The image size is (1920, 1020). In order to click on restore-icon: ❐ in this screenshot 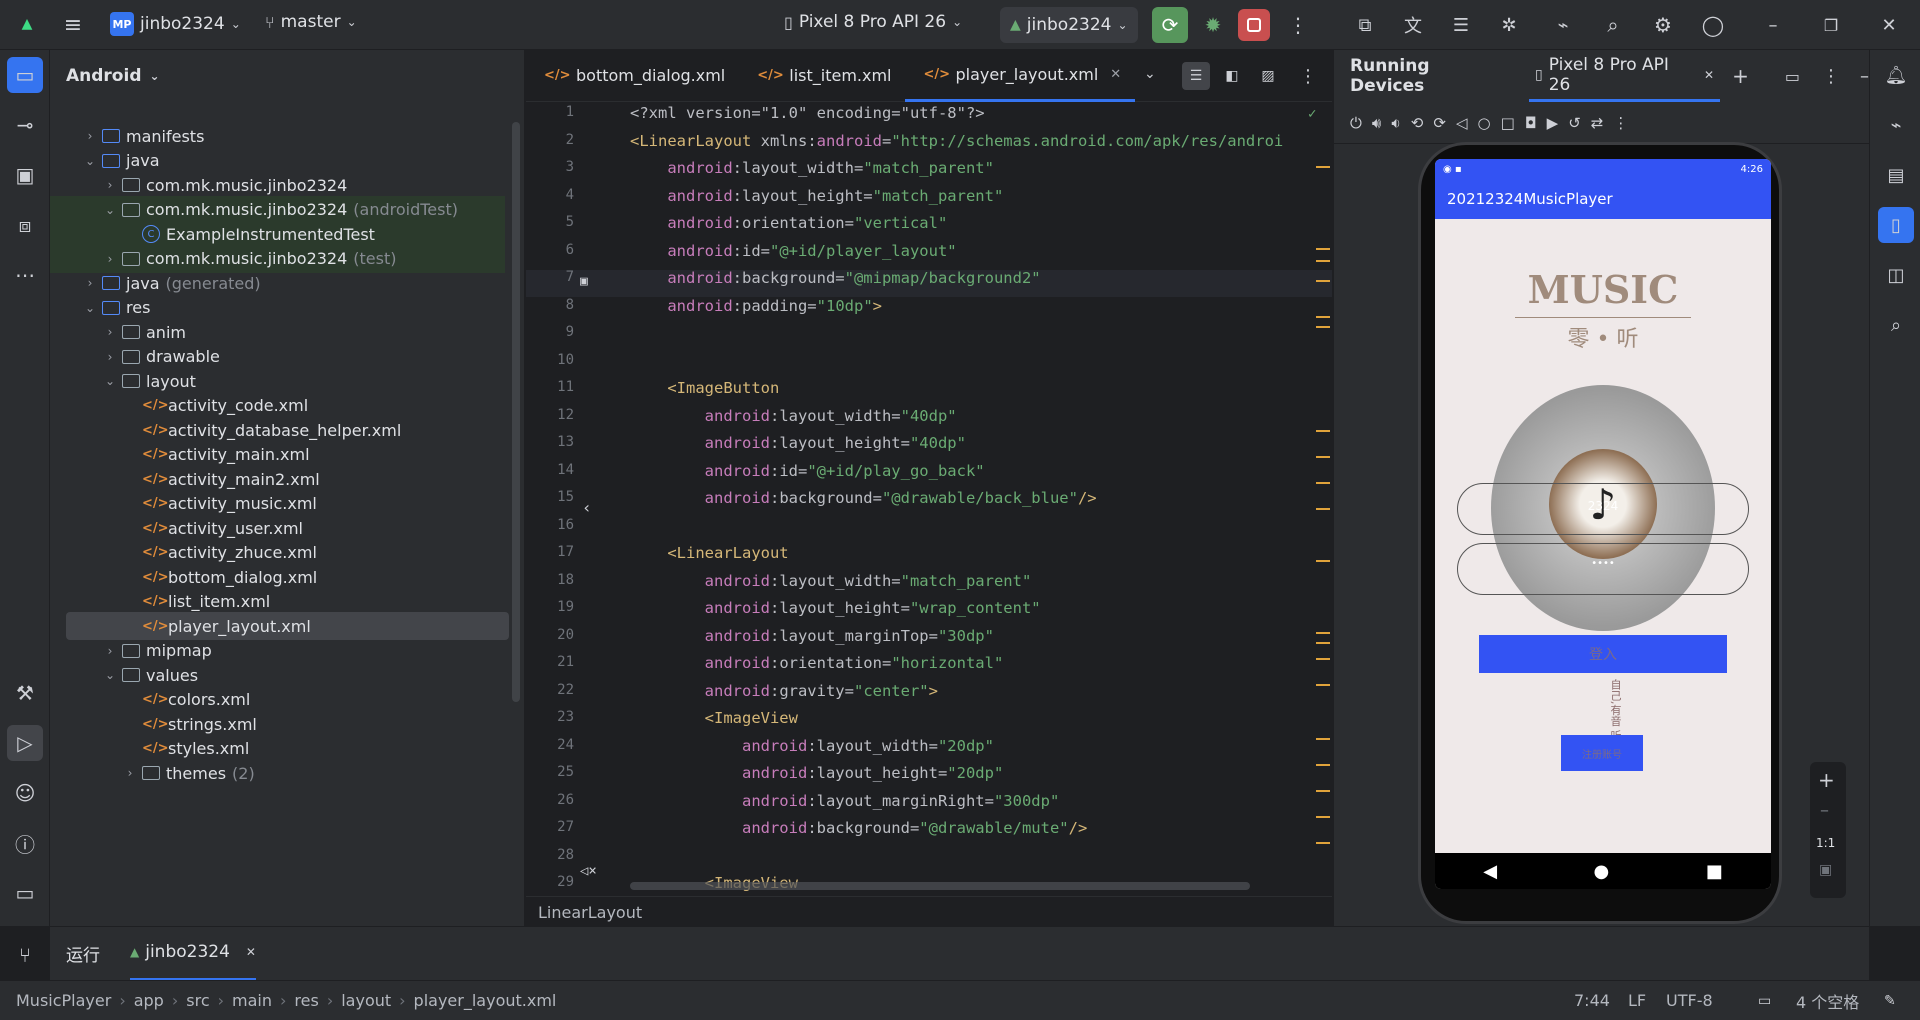, I will do `click(1831, 25)`.